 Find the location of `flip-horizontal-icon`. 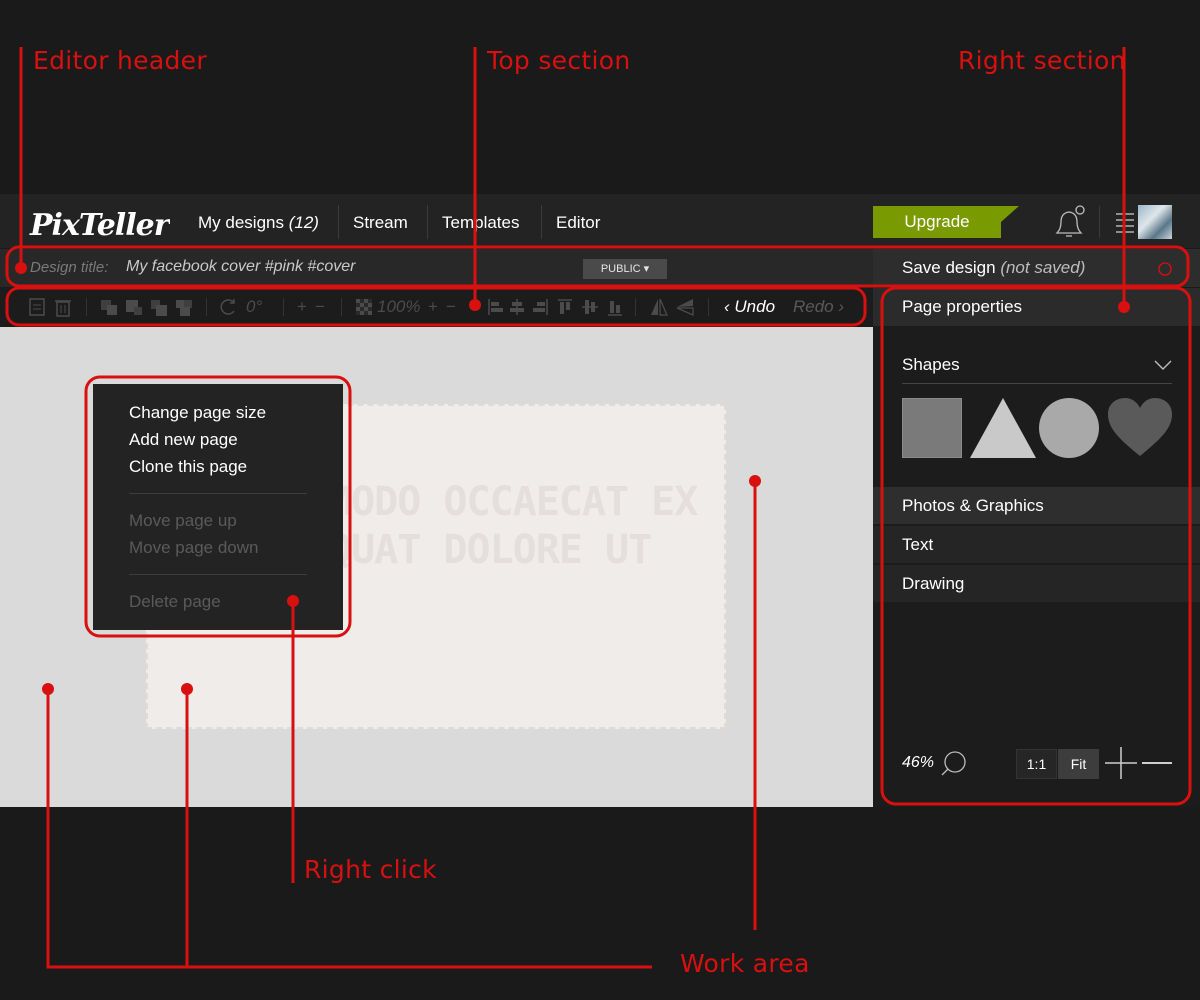

flip-horizontal-icon is located at coordinates (659, 307).